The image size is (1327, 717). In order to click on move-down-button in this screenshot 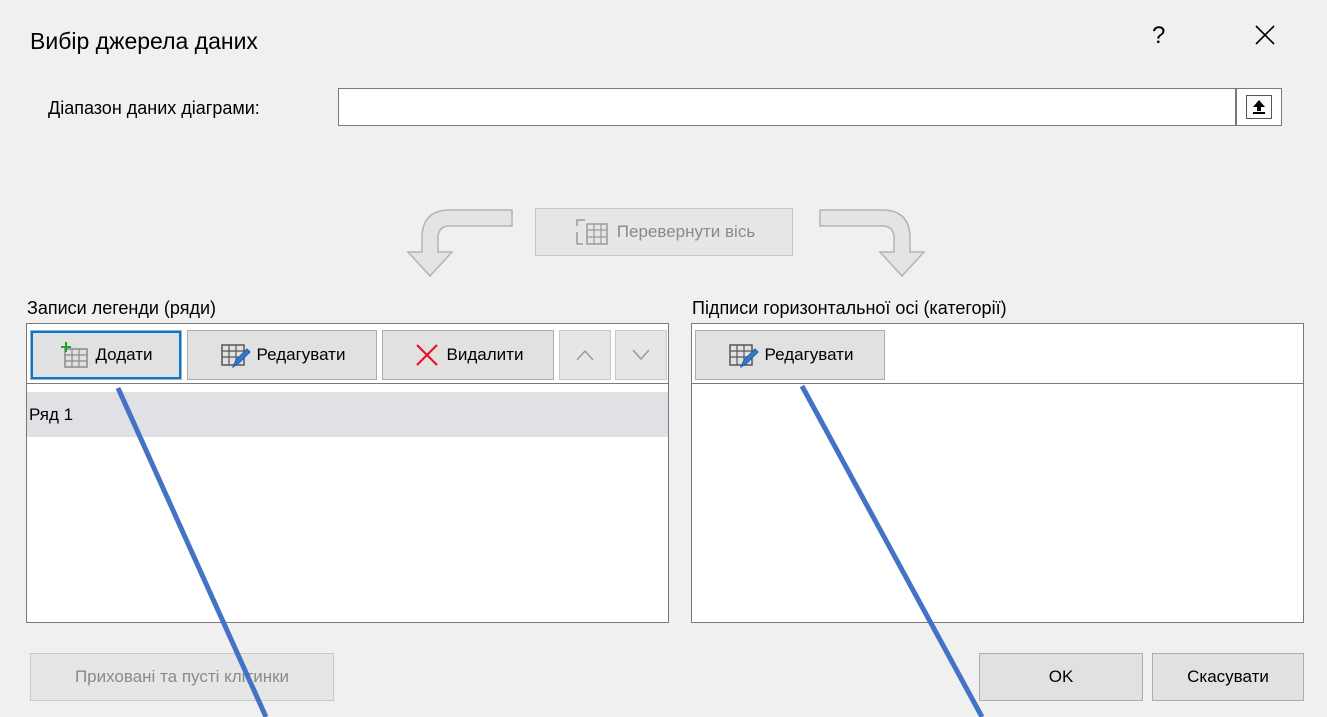, I will do `click(641, 355)`.